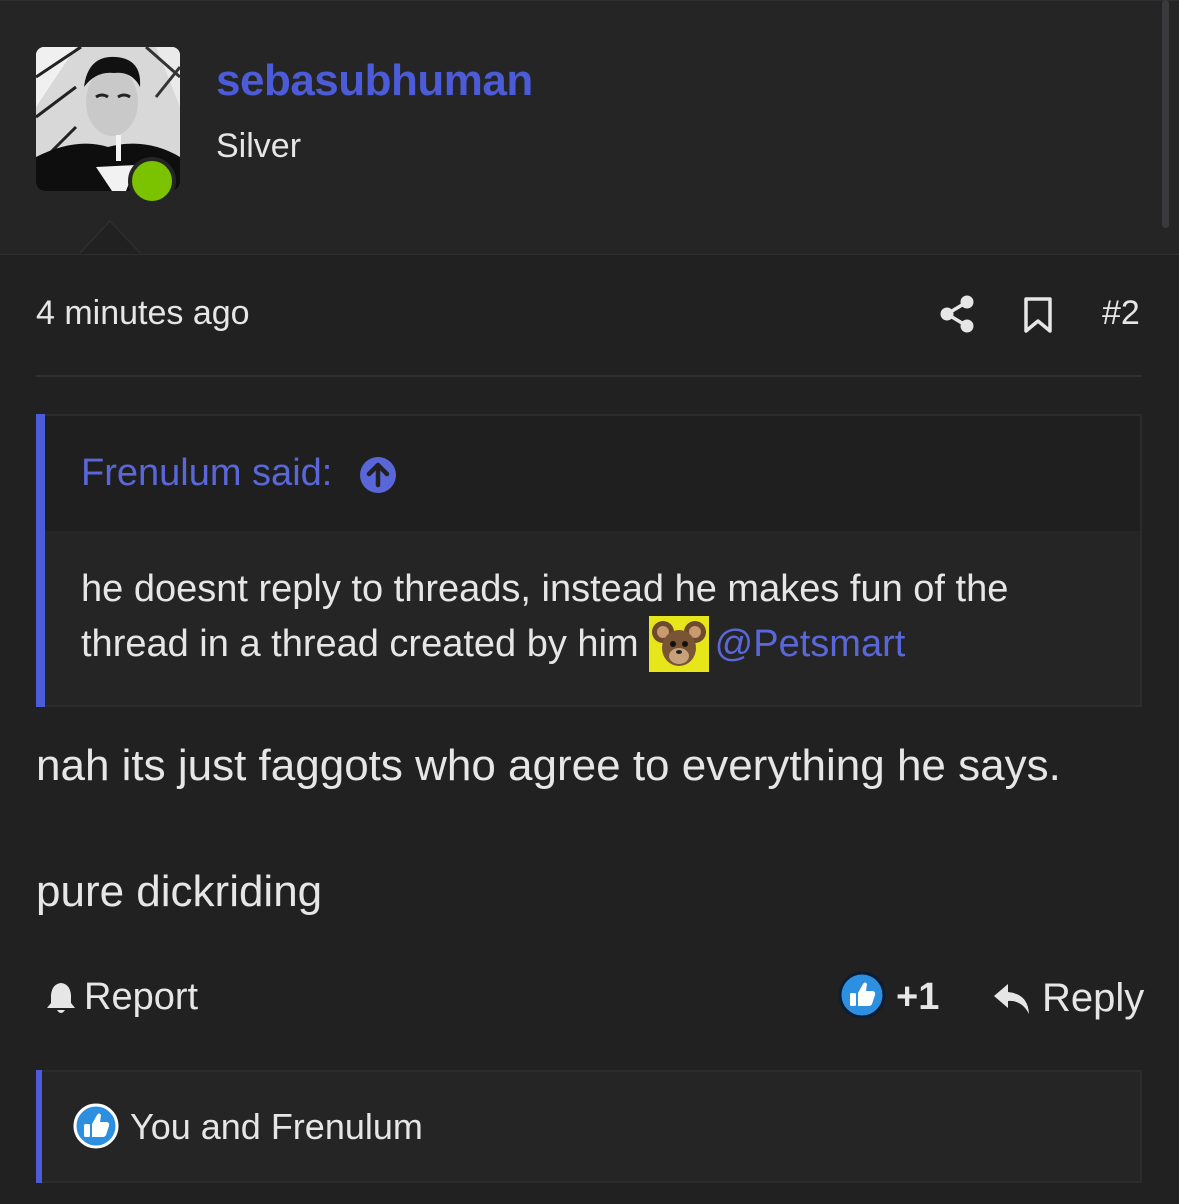  I want to click on mention-avatar, so click(678, 644).